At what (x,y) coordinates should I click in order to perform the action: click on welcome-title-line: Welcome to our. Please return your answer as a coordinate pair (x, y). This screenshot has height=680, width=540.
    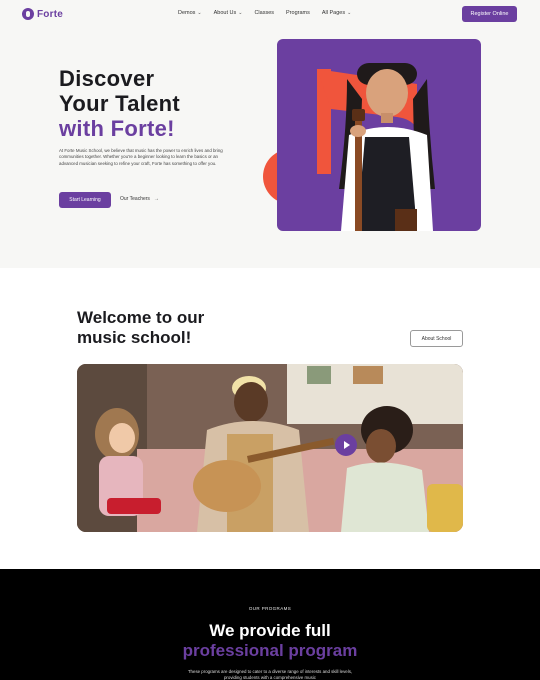
    Looking at the image, I should click on (141, 317).